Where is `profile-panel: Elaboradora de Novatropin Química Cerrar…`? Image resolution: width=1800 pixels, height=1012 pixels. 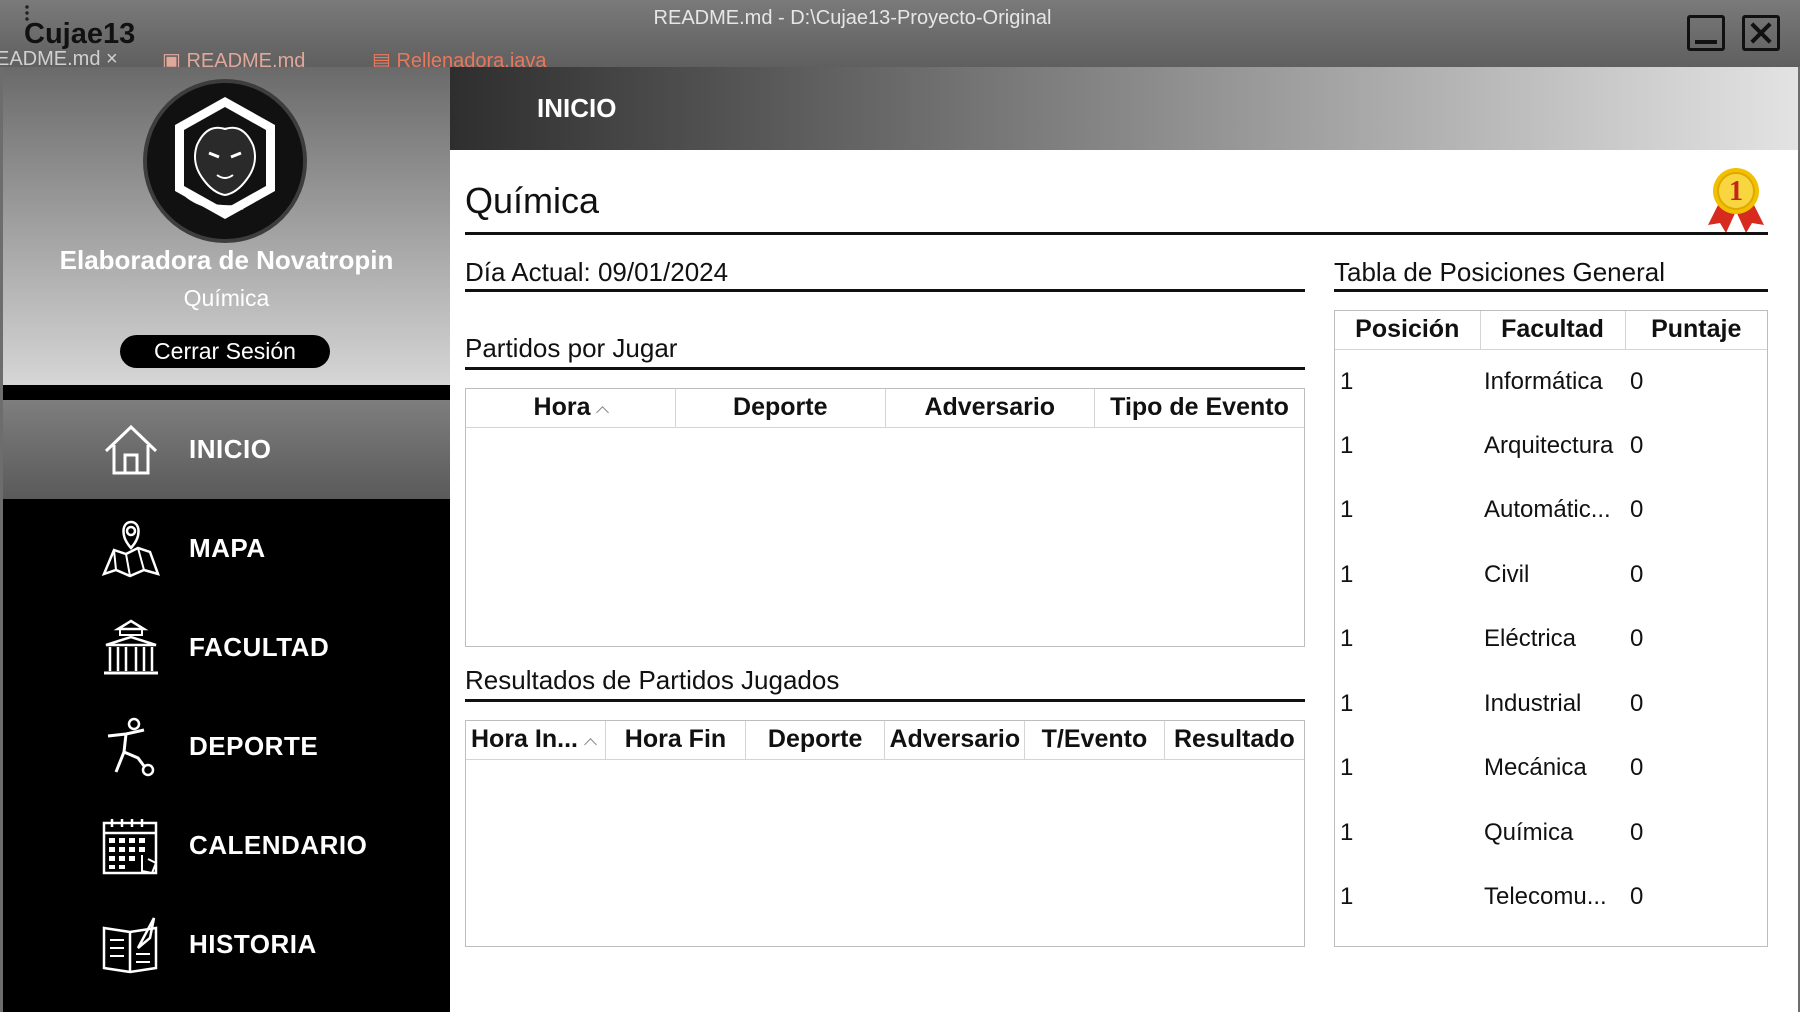 profile-panel: Elaboradora de Novatropin Química Cerrar… is located at coordinates (226, 226).